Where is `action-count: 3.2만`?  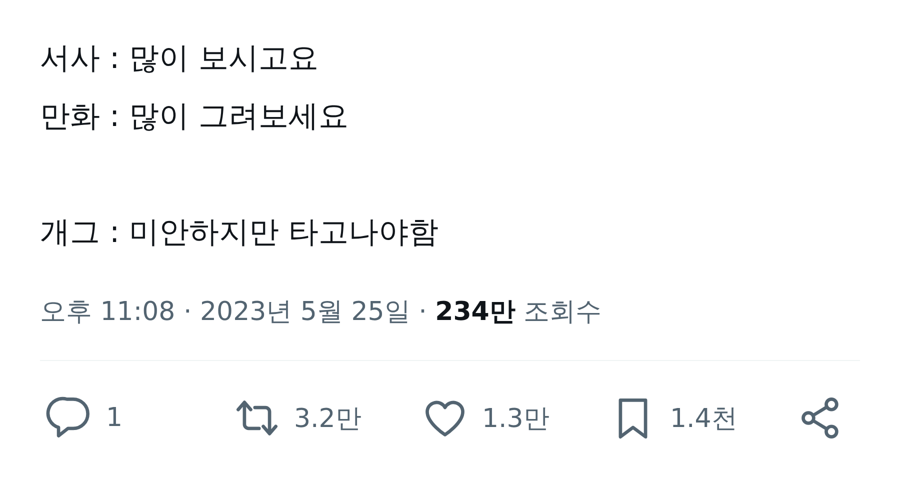
action-count: 3.2만 is located at coordinates (328, 419).